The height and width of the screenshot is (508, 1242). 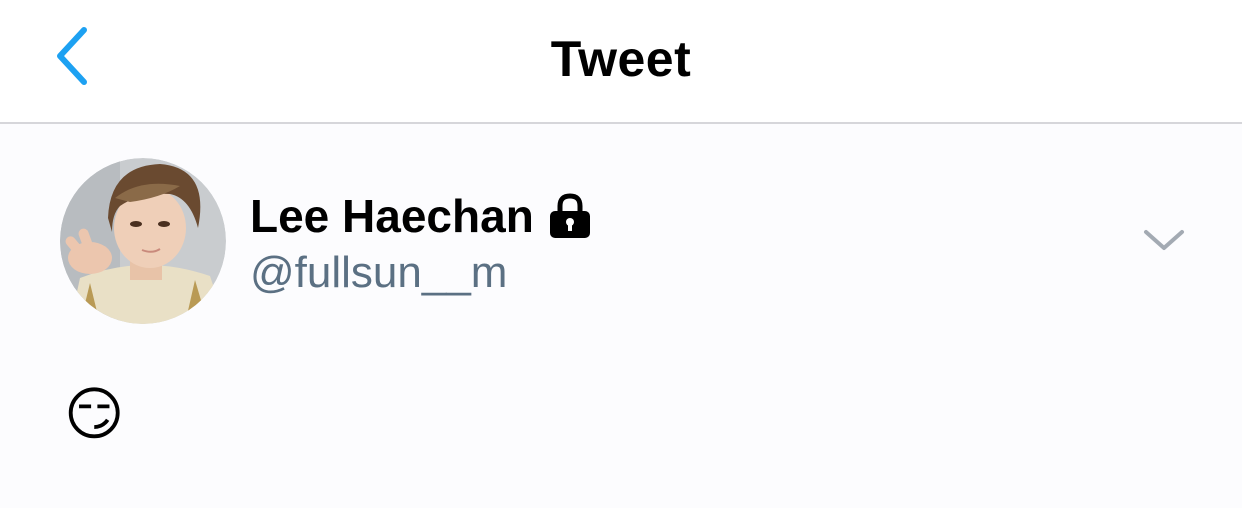 What do you see at coordinates (94, 414) in the screenshot?
I see `tweet-text: 😏` at bounding box center [94, 414].